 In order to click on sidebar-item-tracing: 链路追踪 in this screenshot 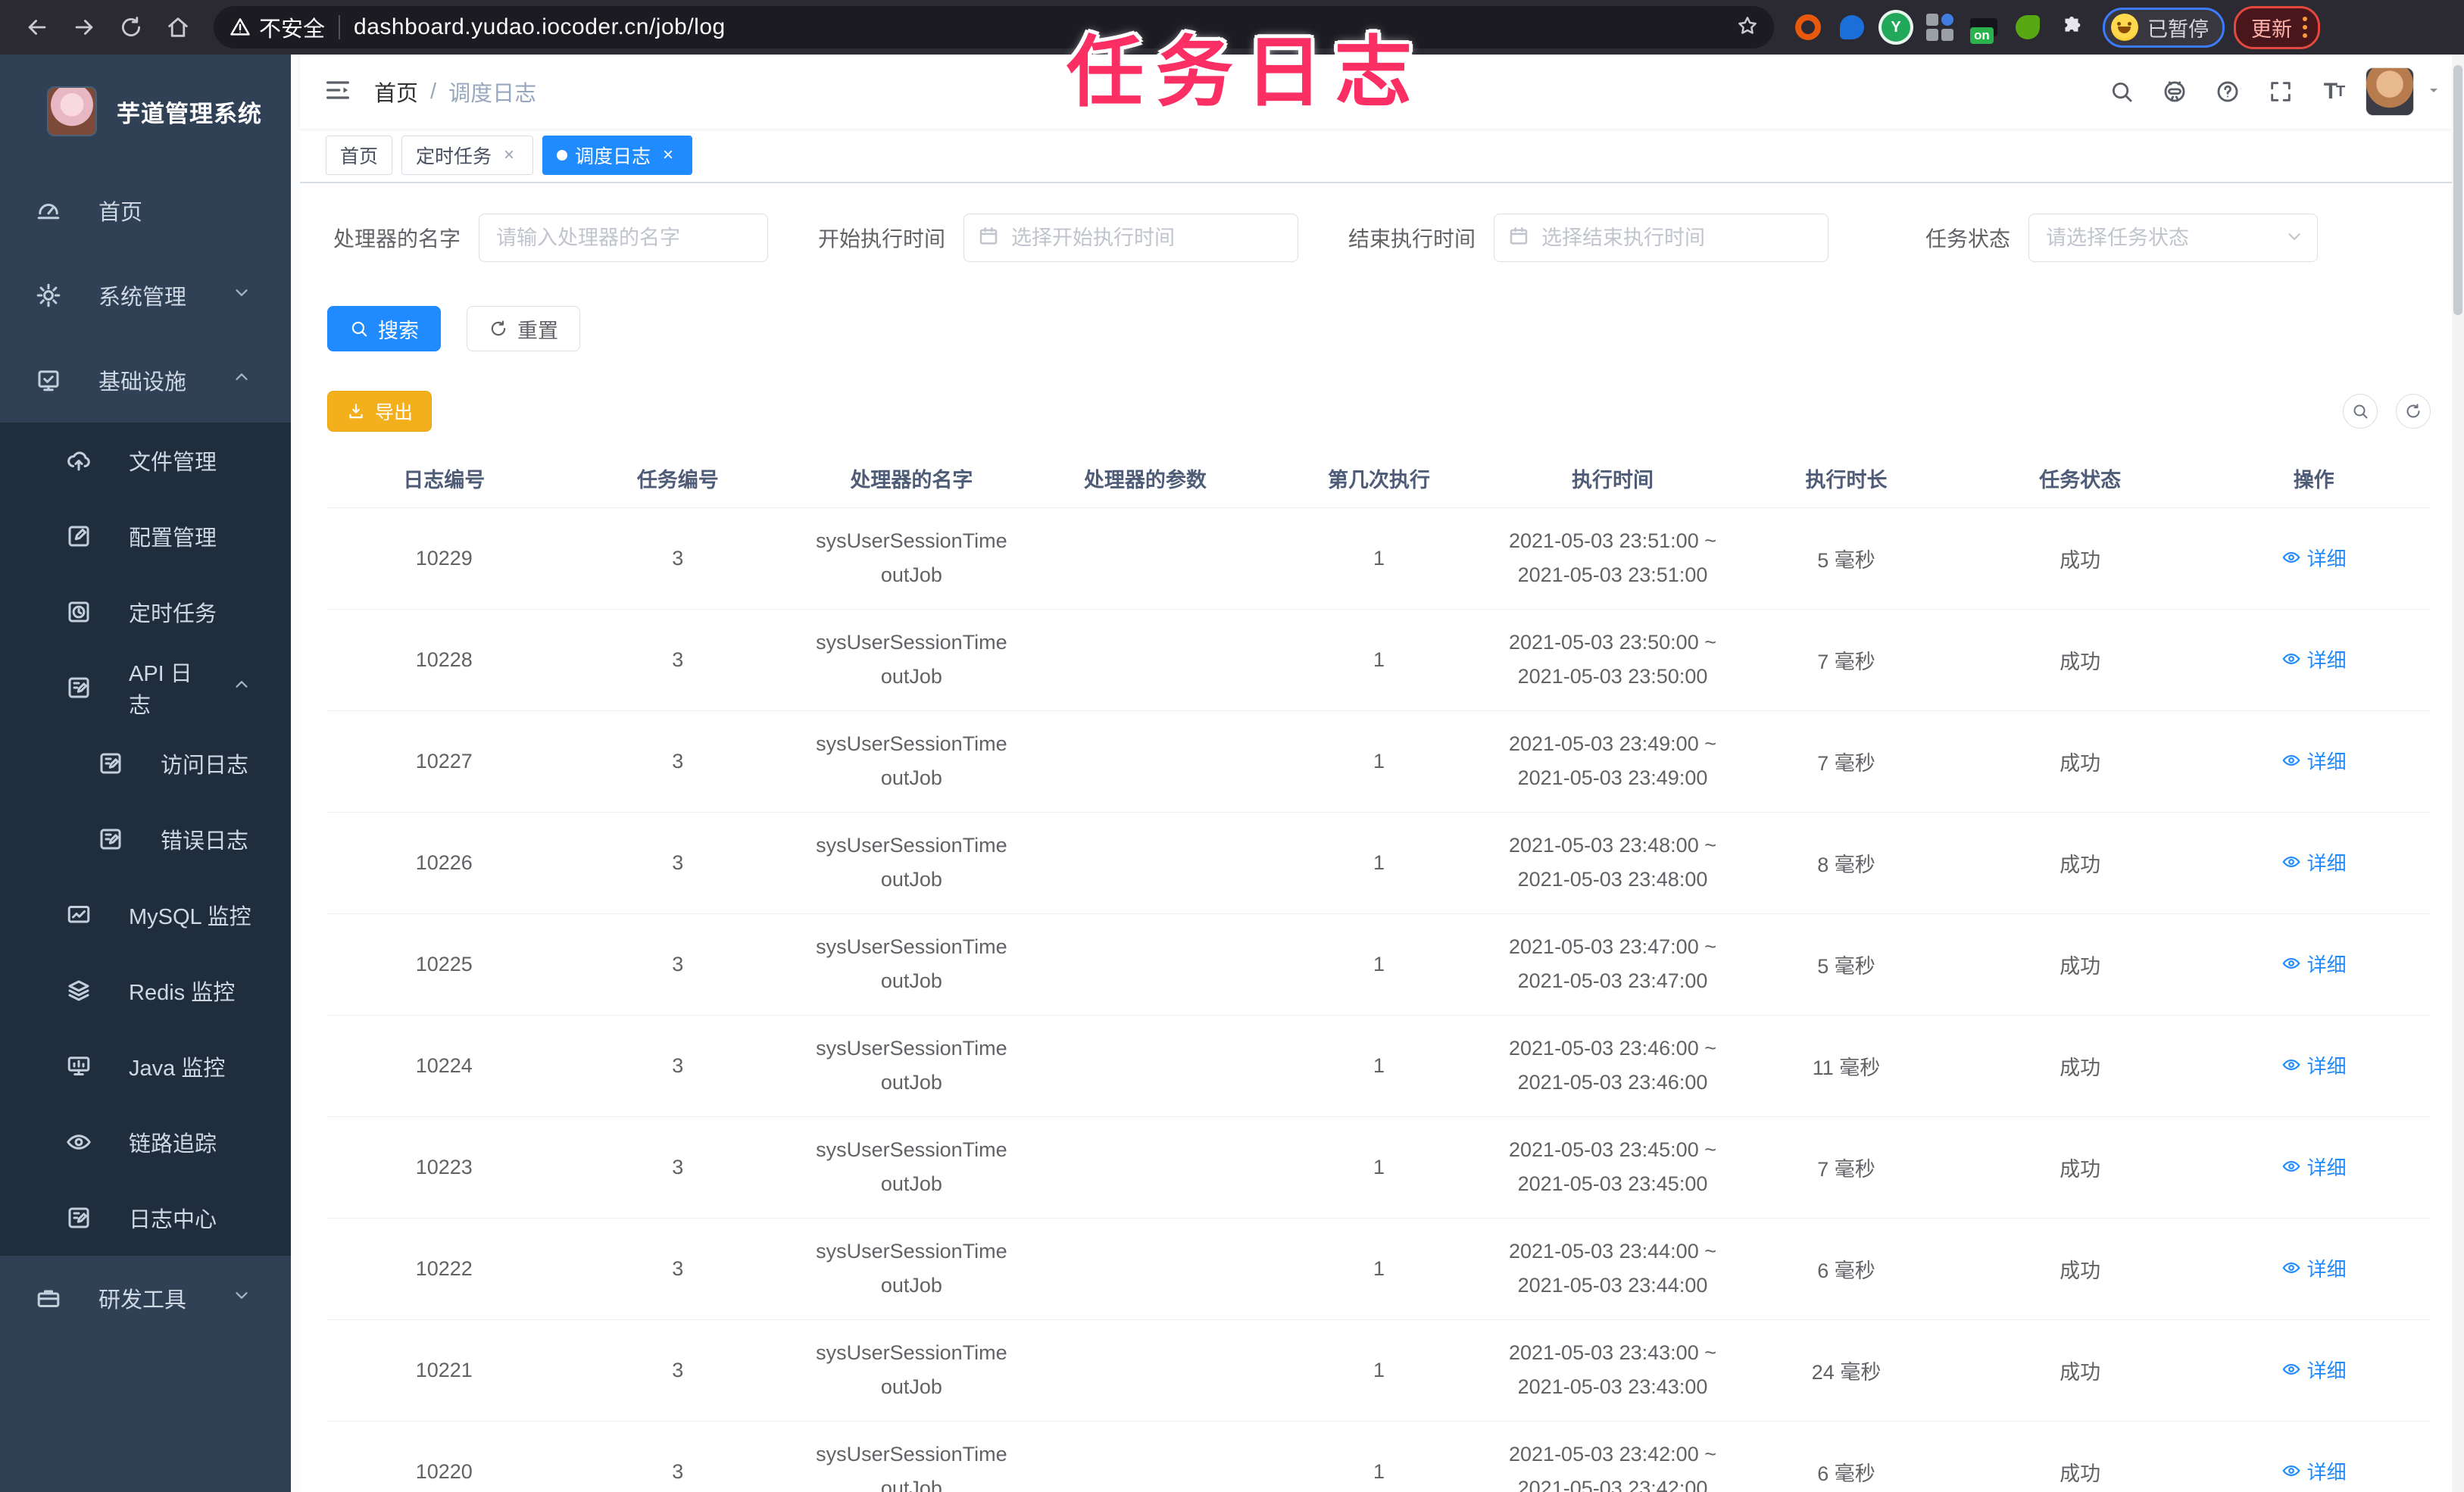, I will do `click(145, 1142)`.